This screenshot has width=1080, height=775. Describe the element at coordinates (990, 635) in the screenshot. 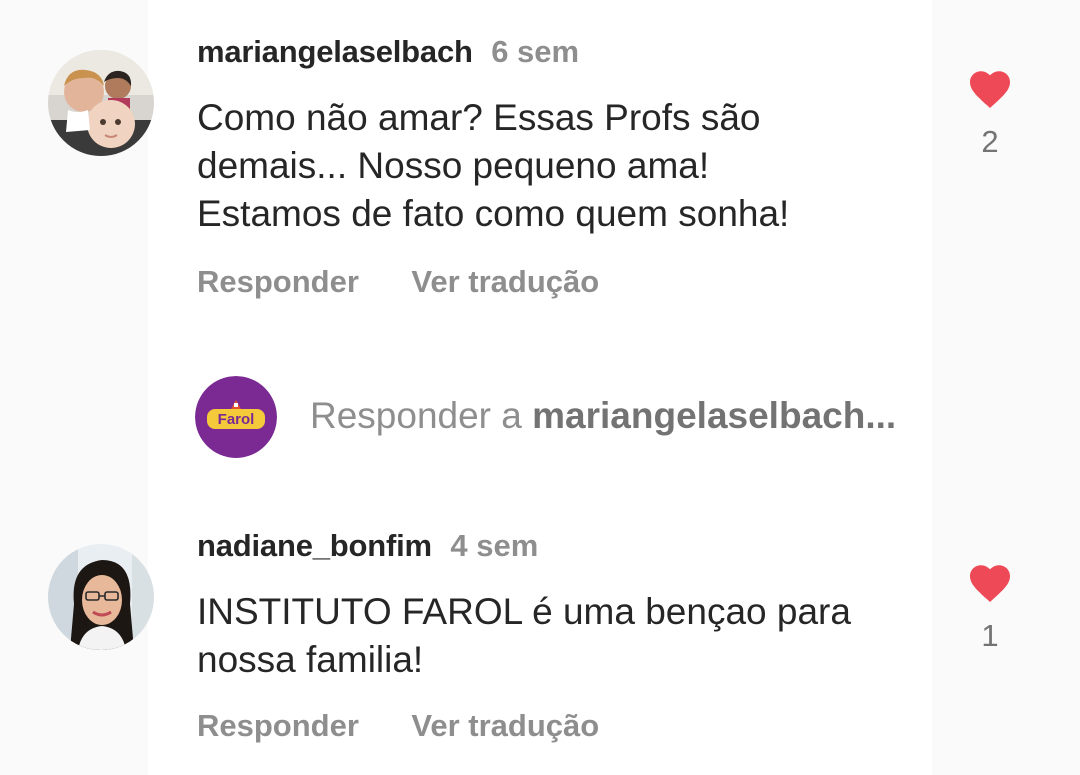

I see `like-count: 1` at that location.